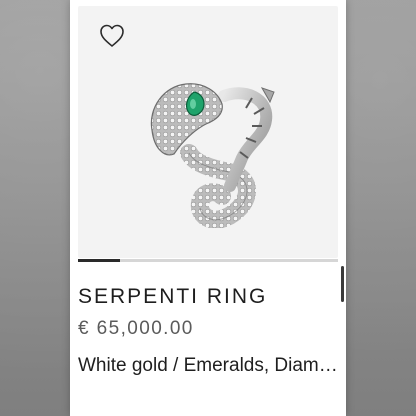  Describe the element at coordinates (99, 260) in the screenshot. I see `carousel-progress-indicator` at that location.